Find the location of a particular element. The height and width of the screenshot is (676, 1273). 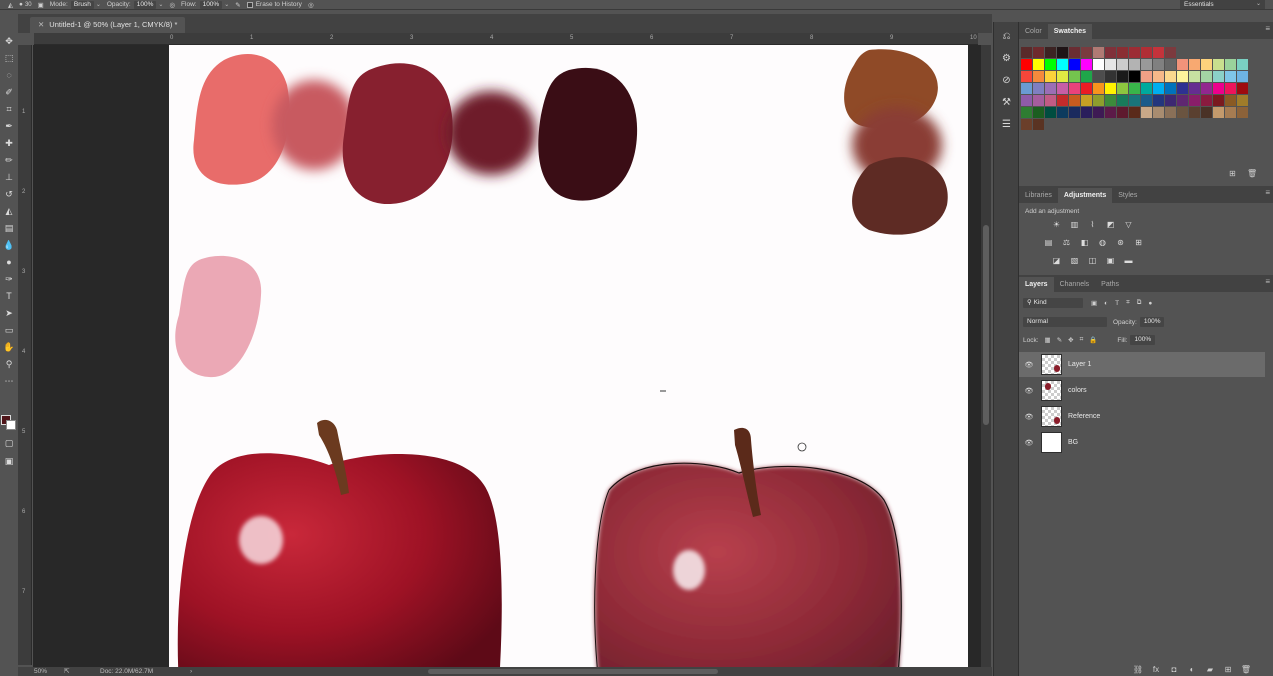

airbrush-icon: ✎ is located at coordinates (237, 5).